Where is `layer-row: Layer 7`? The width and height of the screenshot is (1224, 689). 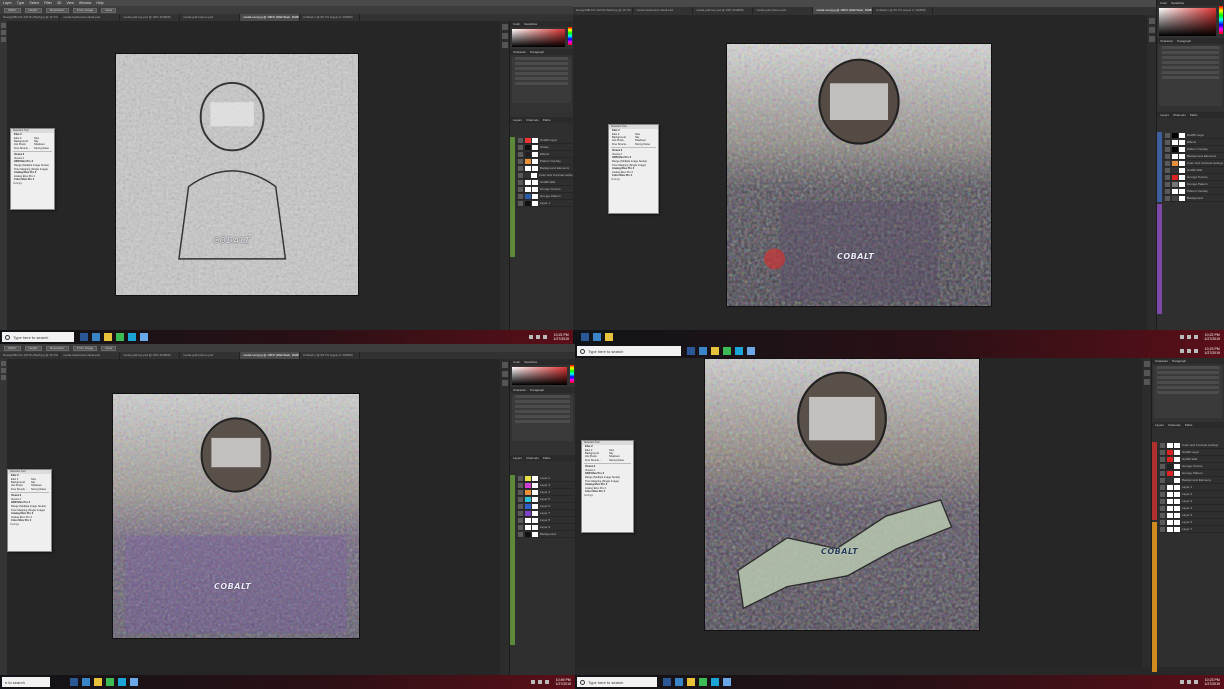 layer-row: Layer 7 is located at coordinates (1191, 529).